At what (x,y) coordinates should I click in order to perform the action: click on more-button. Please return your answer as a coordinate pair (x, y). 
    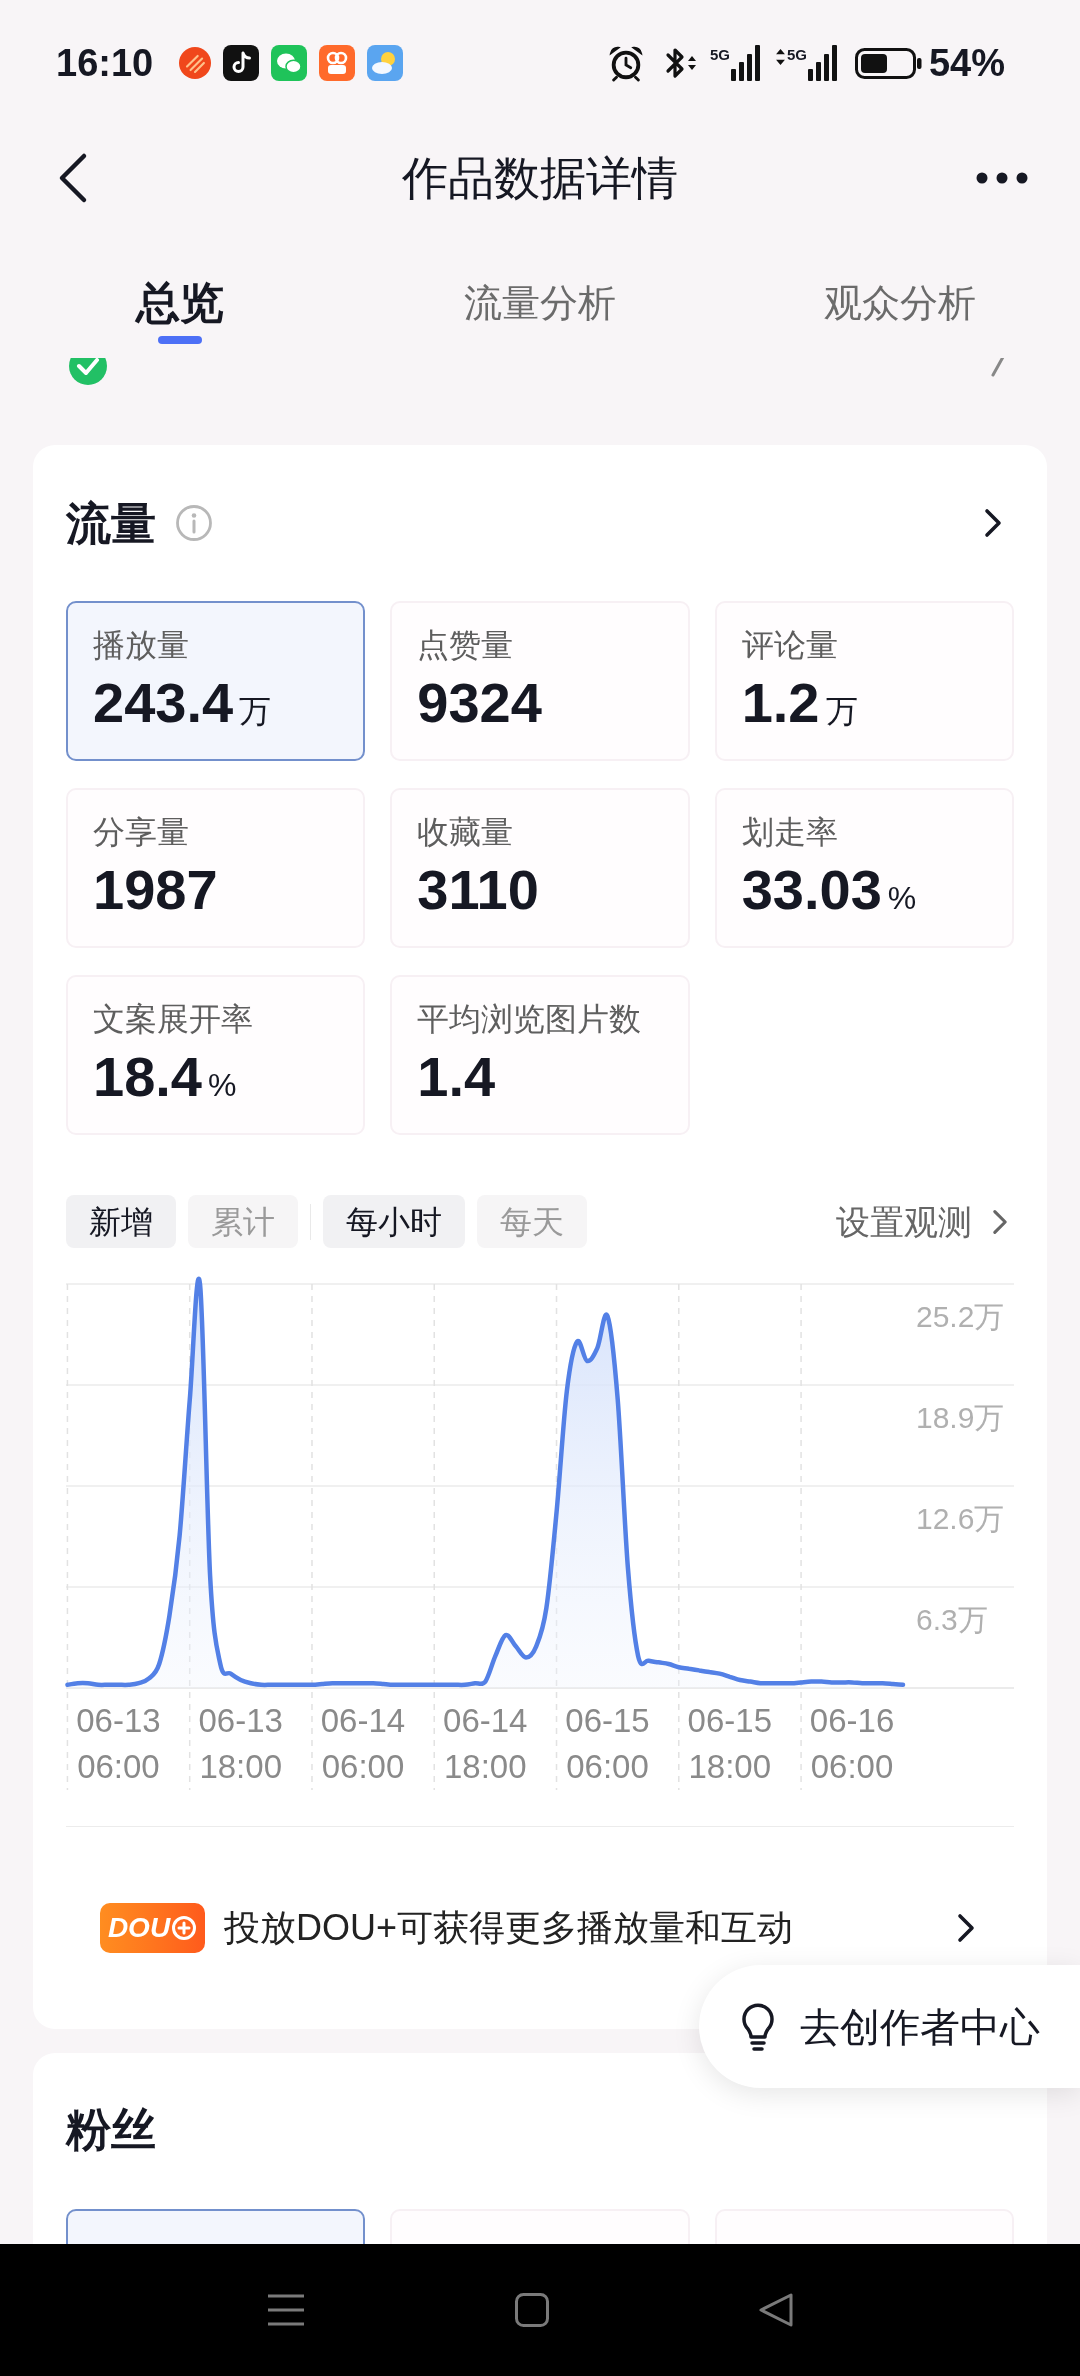
    Looking at the image, I should click on (1002, 178).